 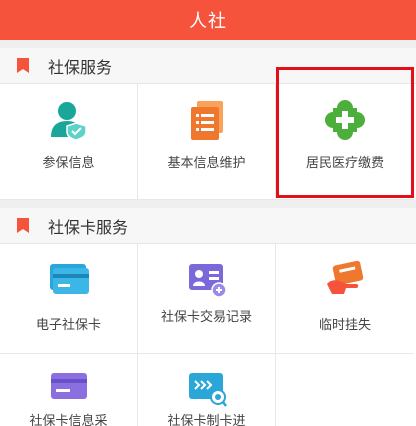 I want to click on card-record-icon, so click(x=207, y=281).